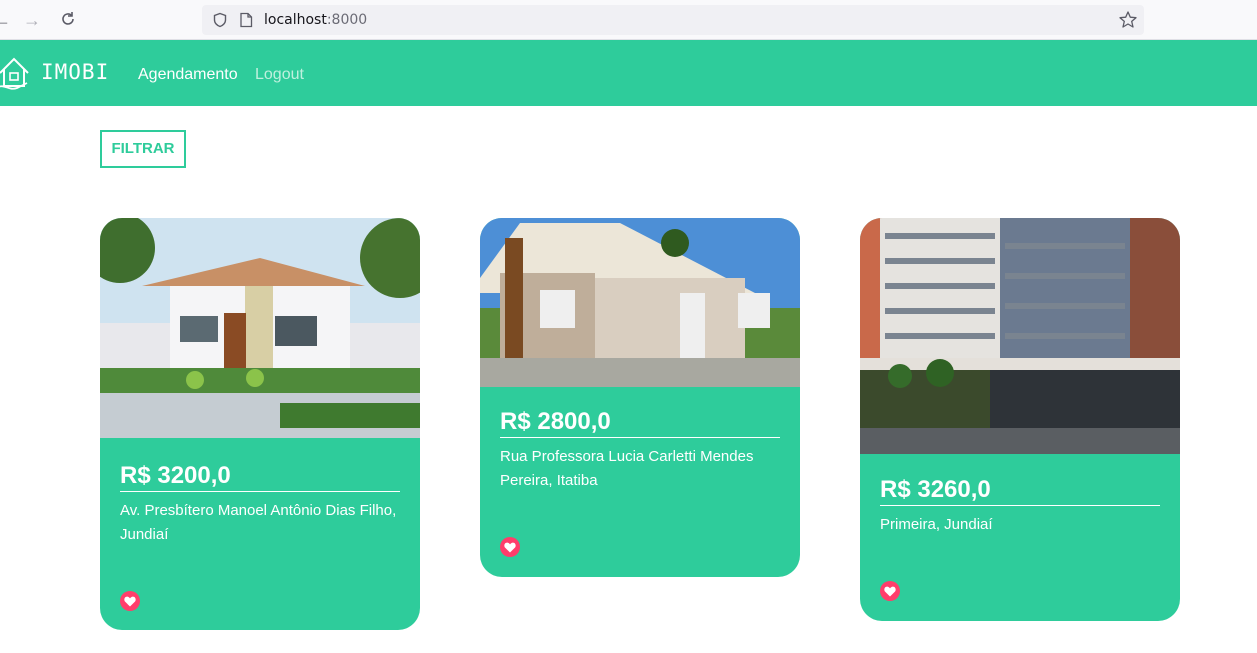  What do you see at coordinates (936, 524) in the screenshot?
I see `property-address: Primeira, Jundiaí` at bounding box center [936, 524].